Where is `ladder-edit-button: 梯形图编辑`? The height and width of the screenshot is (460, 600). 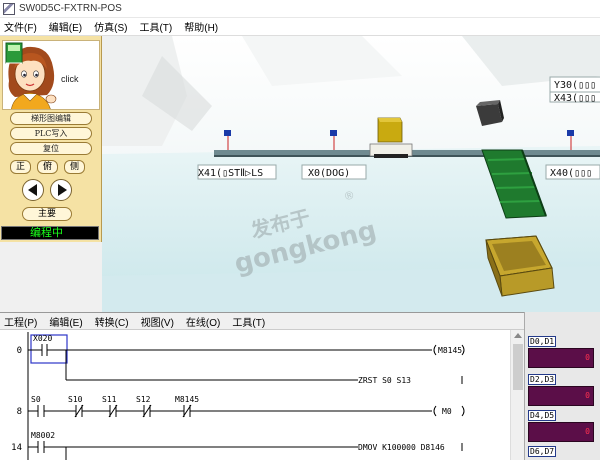
ladder-edit-button: 梯形图编辑 is located at coordinates (51, 118).